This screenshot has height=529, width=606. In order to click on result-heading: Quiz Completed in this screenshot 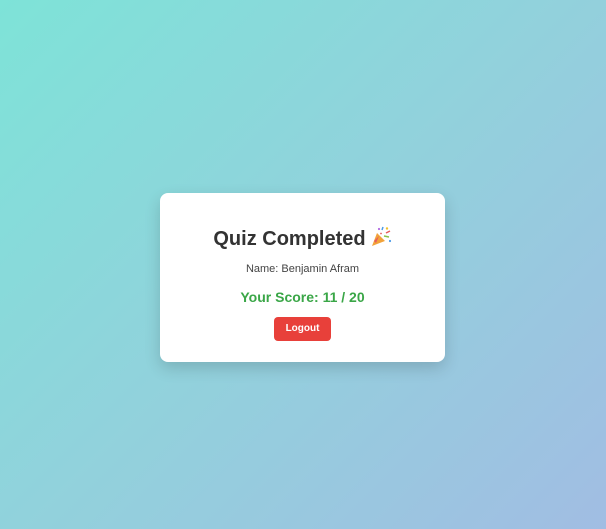, I will do `click(302, 238)`.